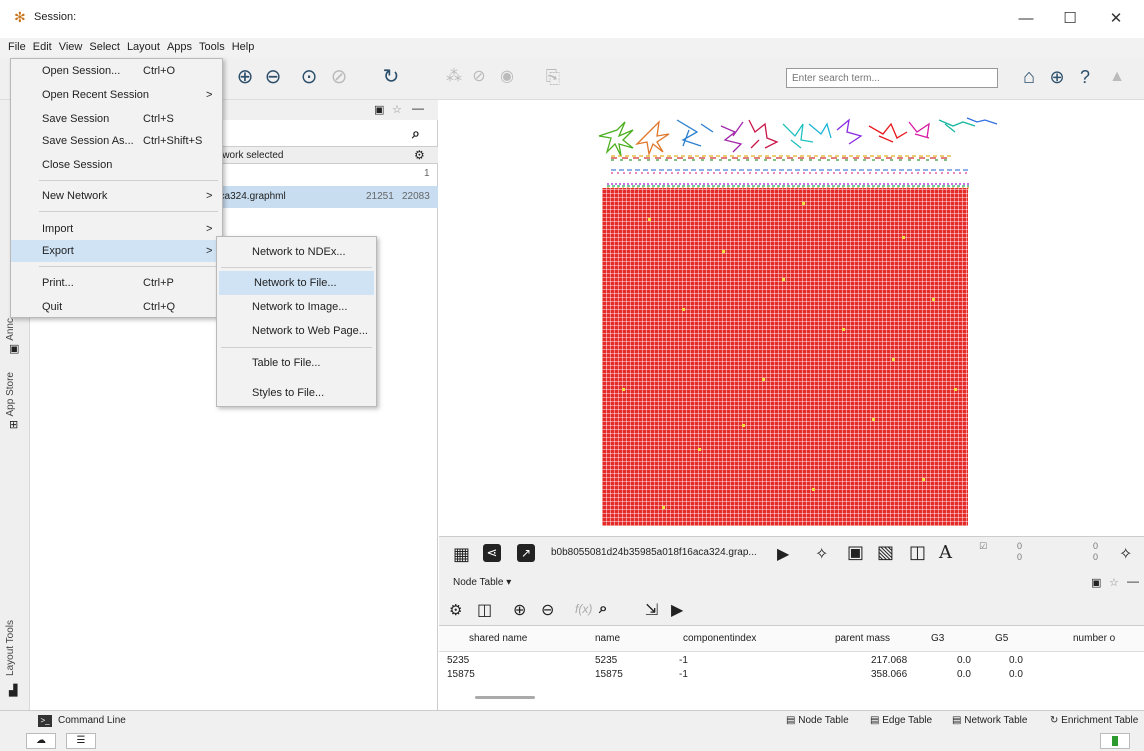 Image resolution: width=1144 pixels, height=751 pixels. What do you see at coordinates (416, 196) in the screenshot?
I see `edge-count: 22083` at bounding box center [416, 196].